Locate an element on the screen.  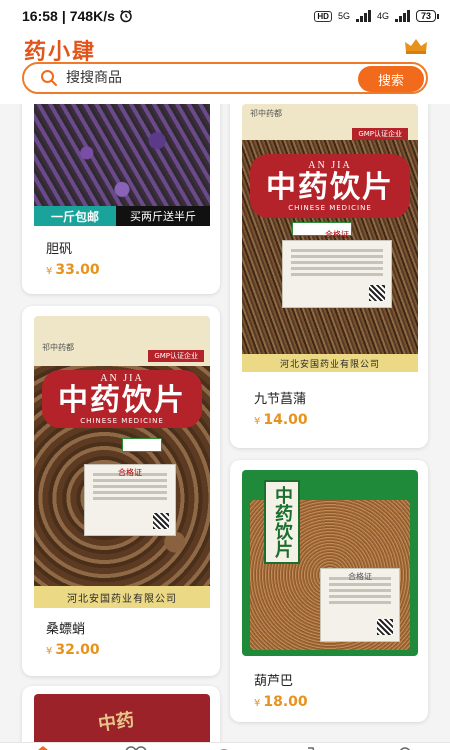
chat-icon is located at coordinates (224, 747).